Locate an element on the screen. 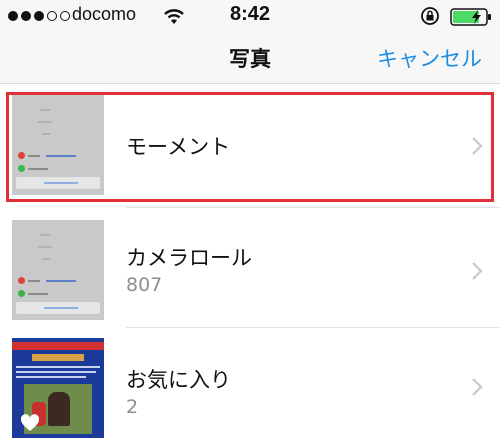  cancel-button: キャンセル is located at coordinates (429, 58).